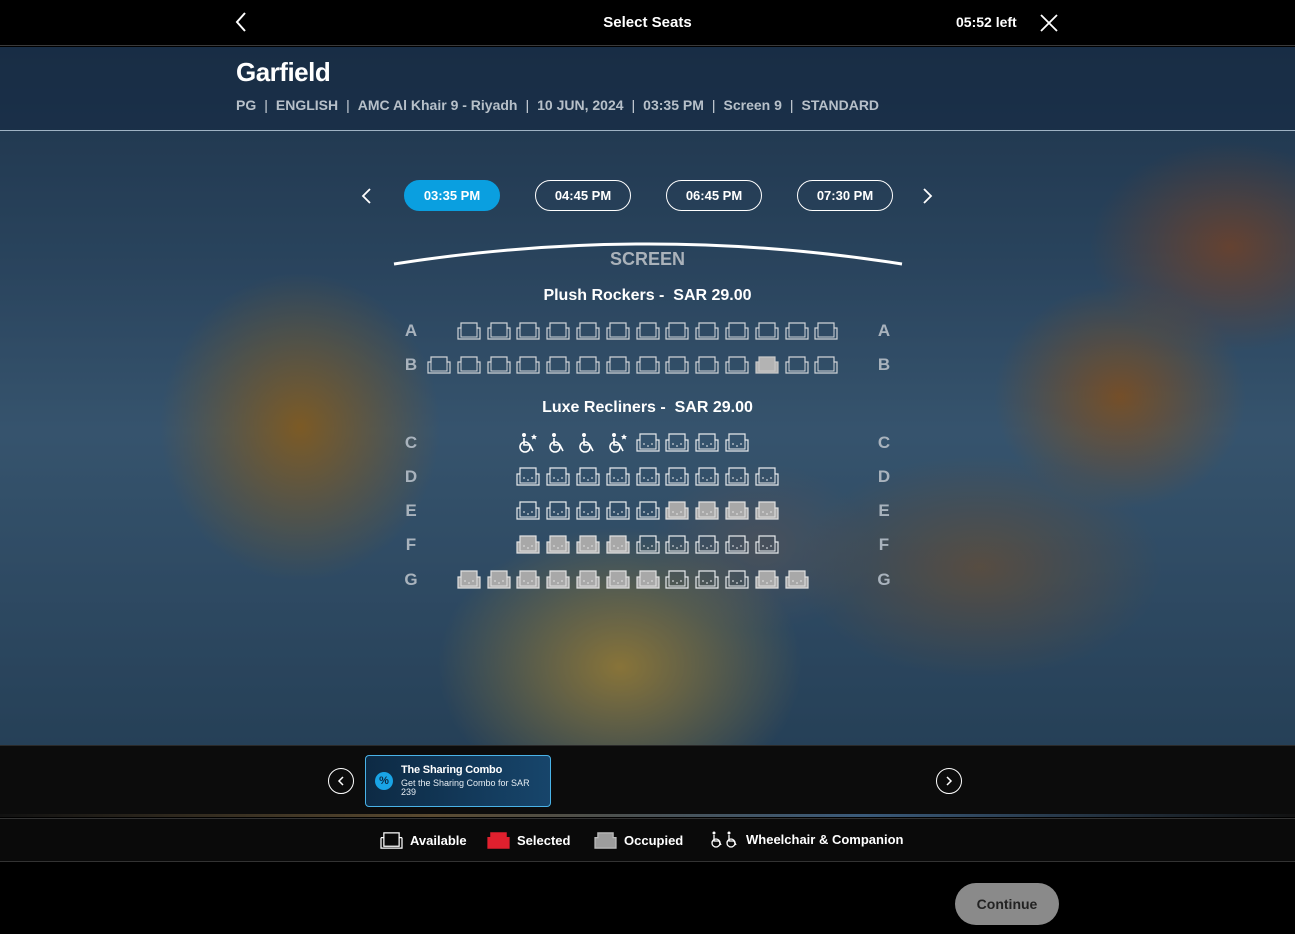  What do you see at coordinates (583, 195) in the screenshot?
I see `showtime-pill: 04:45 PM` at bounding box center [583, 195].